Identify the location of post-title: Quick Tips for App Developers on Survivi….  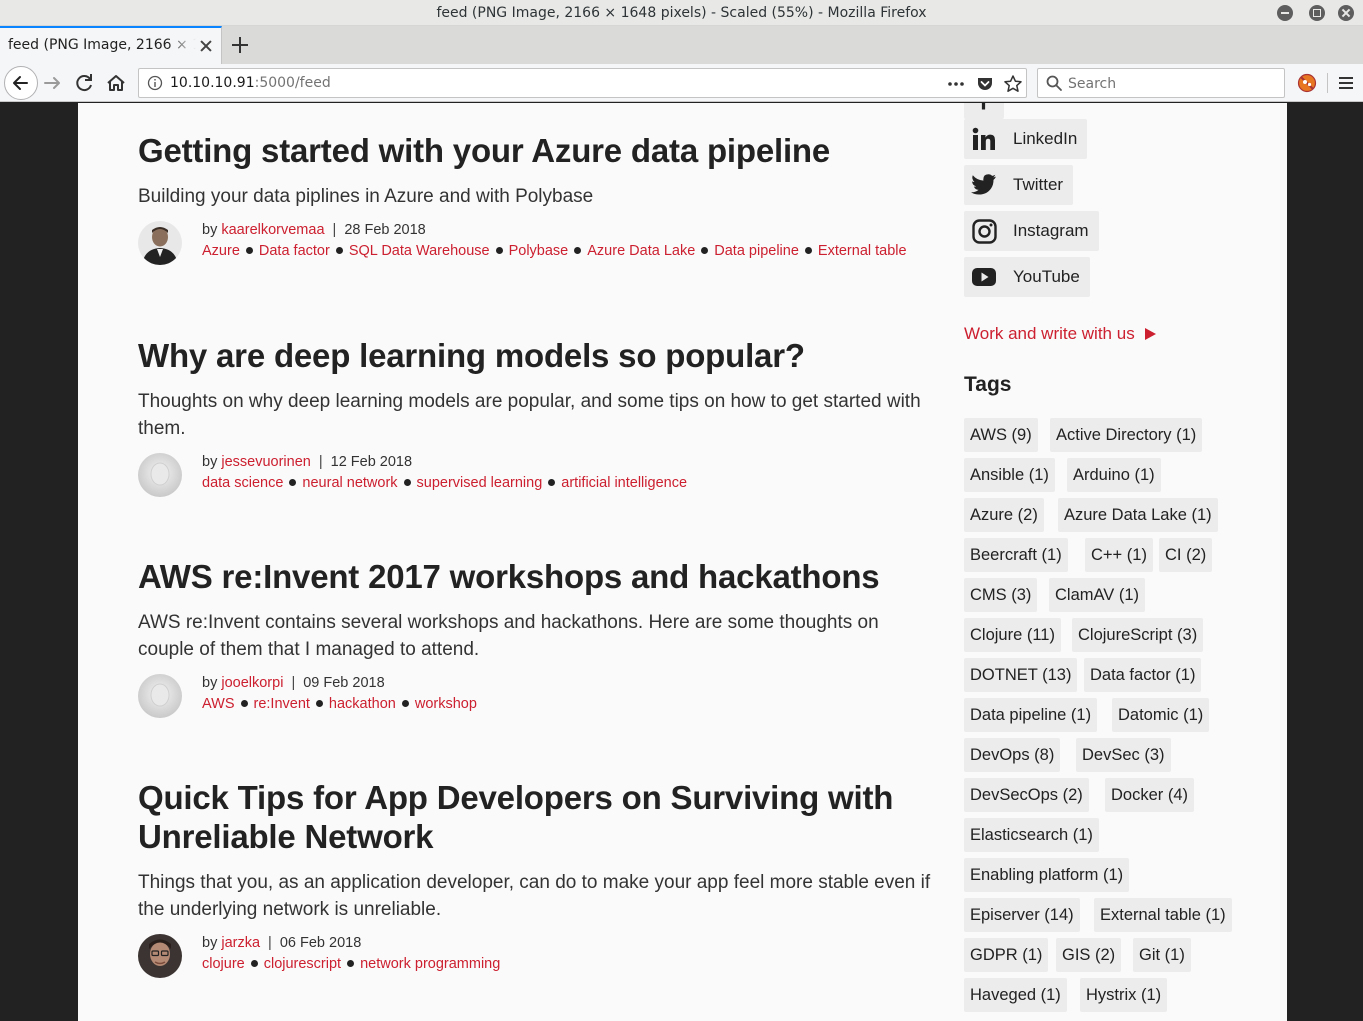
(538, 817).